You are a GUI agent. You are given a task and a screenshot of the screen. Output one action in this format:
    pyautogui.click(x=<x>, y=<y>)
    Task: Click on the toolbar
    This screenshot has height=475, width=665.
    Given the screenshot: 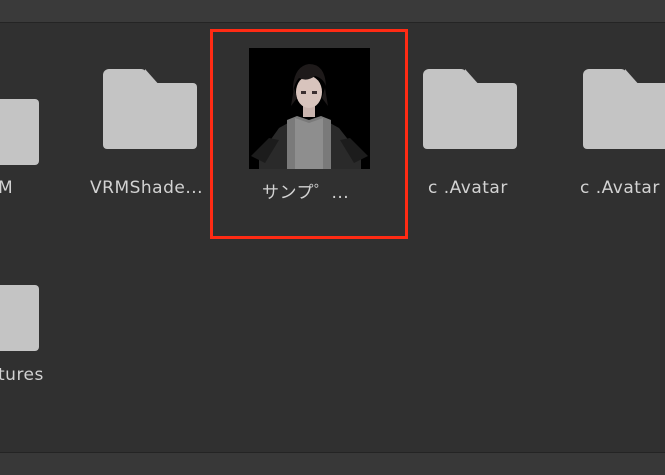 What is the action you would take?
    pyautogui.click(x=332, y=11)
    